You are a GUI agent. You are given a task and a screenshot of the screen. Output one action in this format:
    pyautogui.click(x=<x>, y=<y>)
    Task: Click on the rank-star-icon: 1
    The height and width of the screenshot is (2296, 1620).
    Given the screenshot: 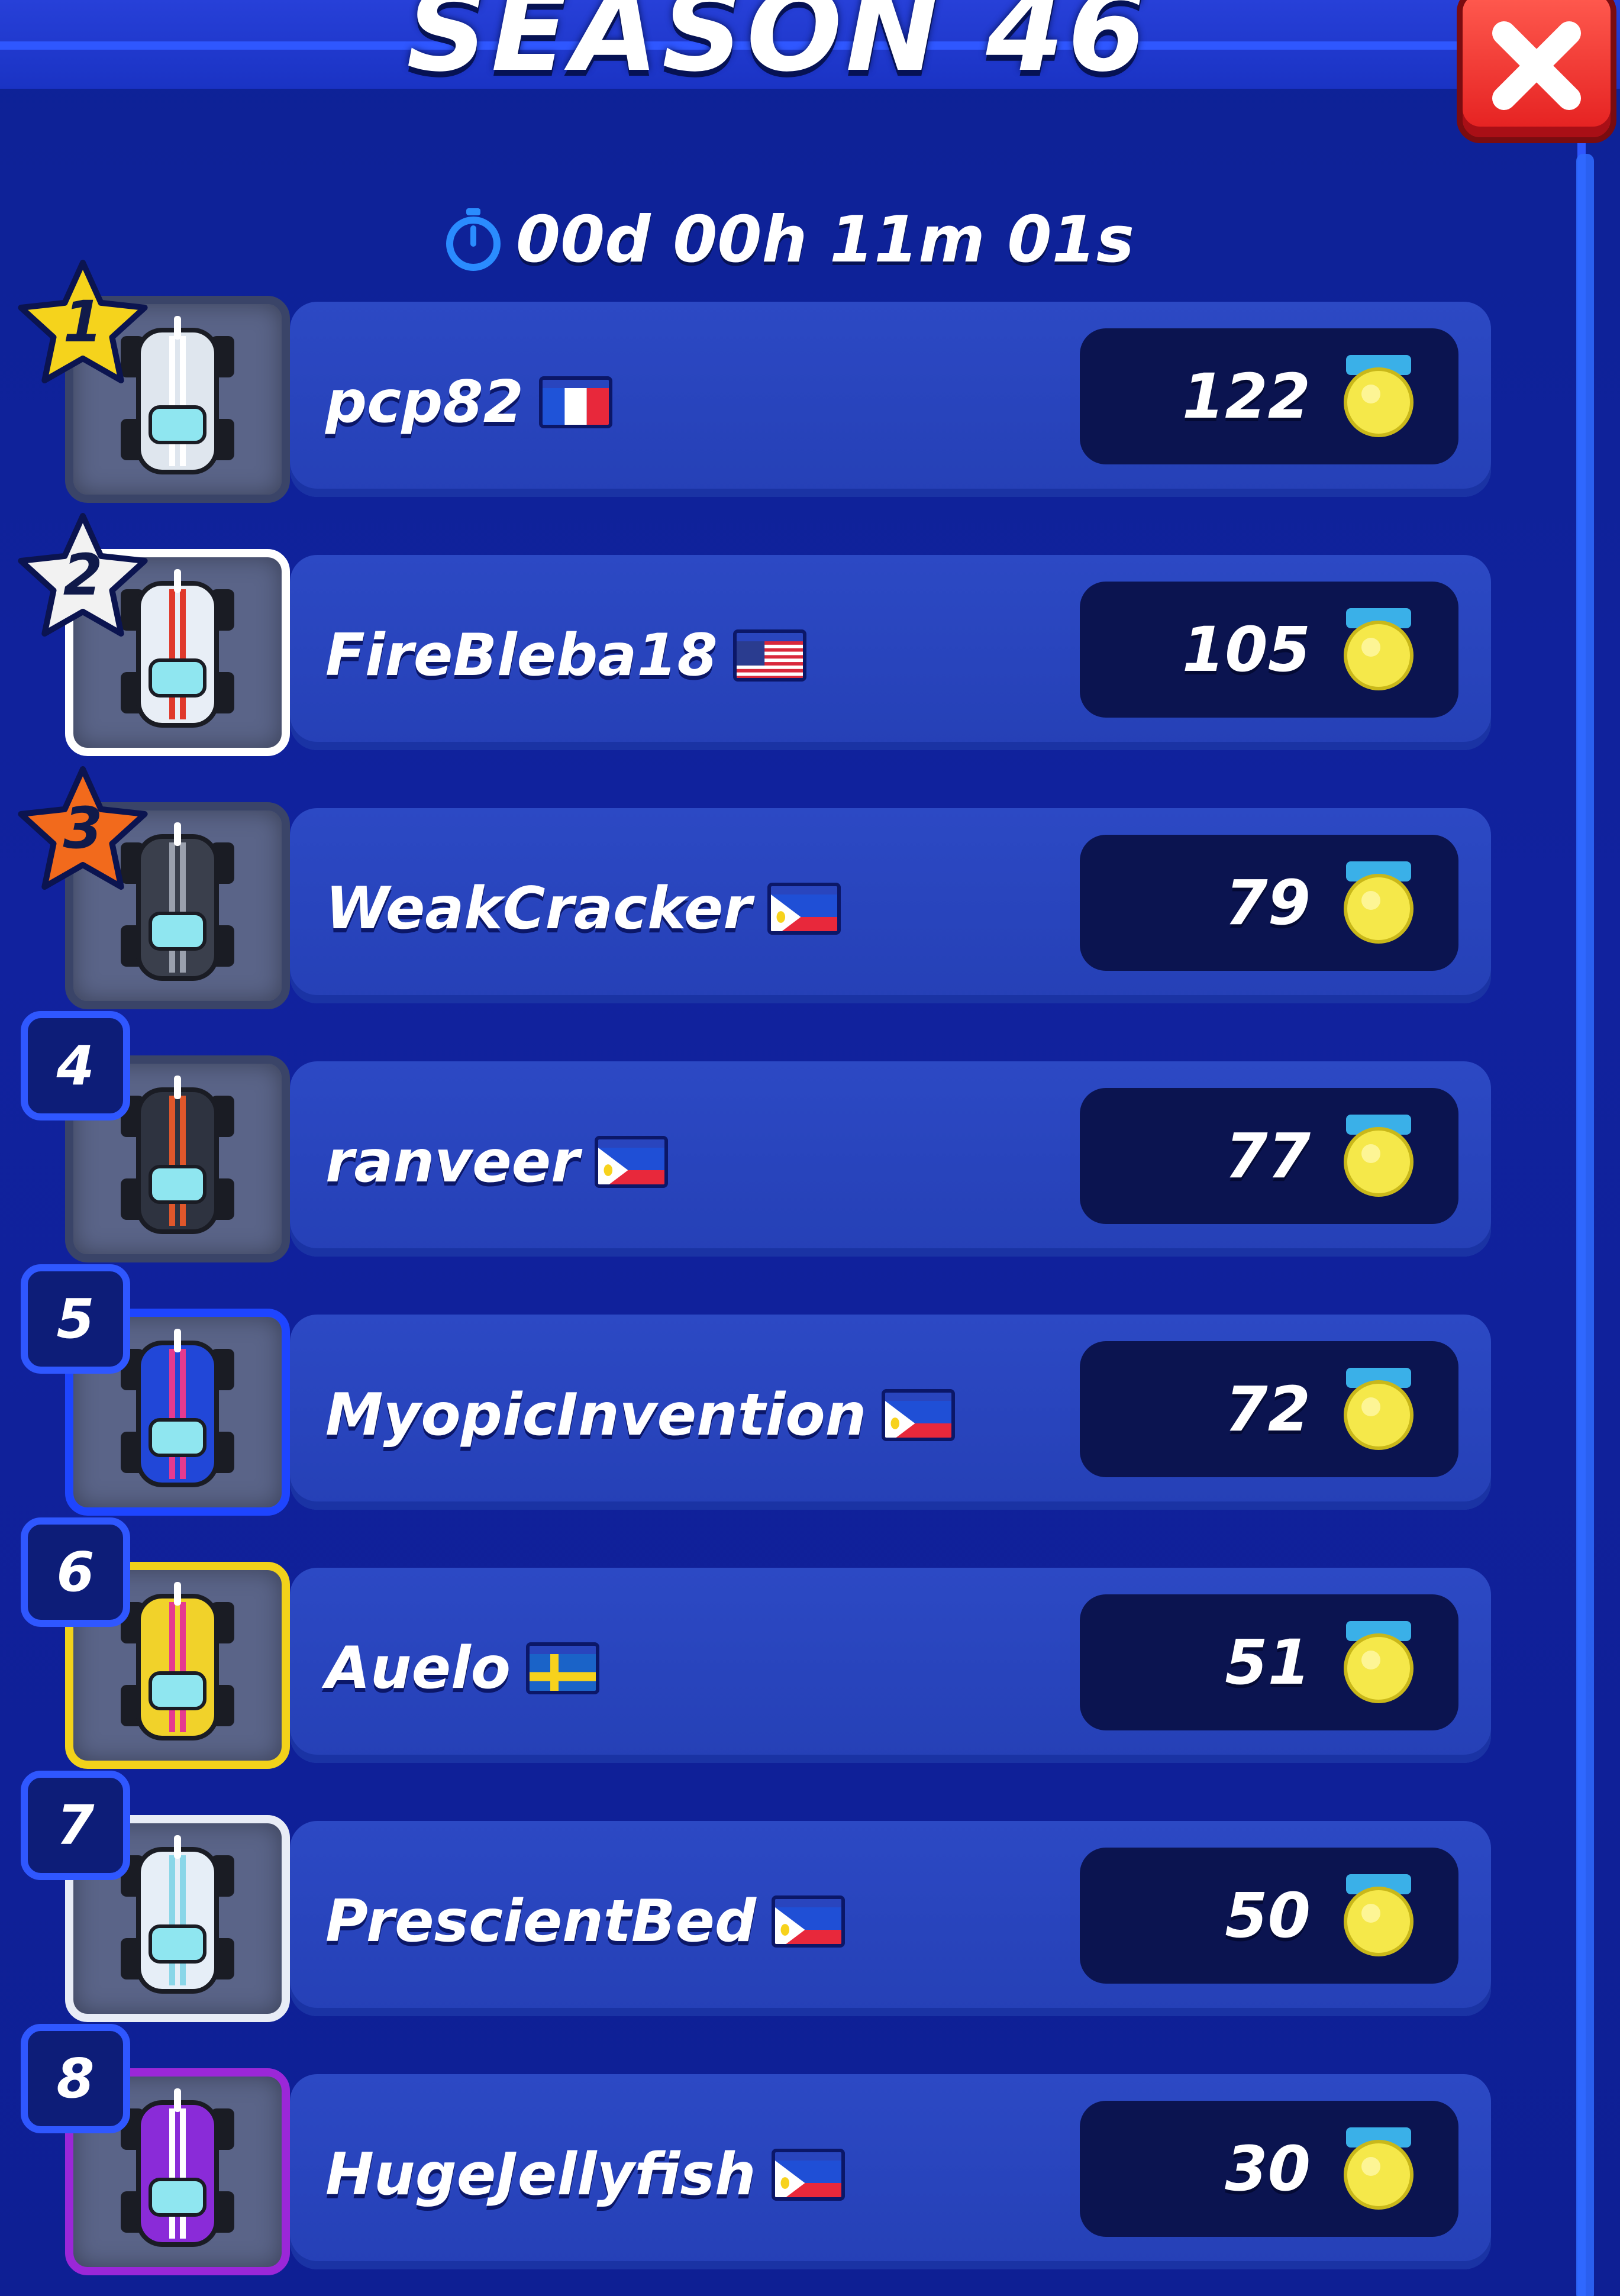 What is the action you would take?
    pyautogui.click(x=83, y=325)
    